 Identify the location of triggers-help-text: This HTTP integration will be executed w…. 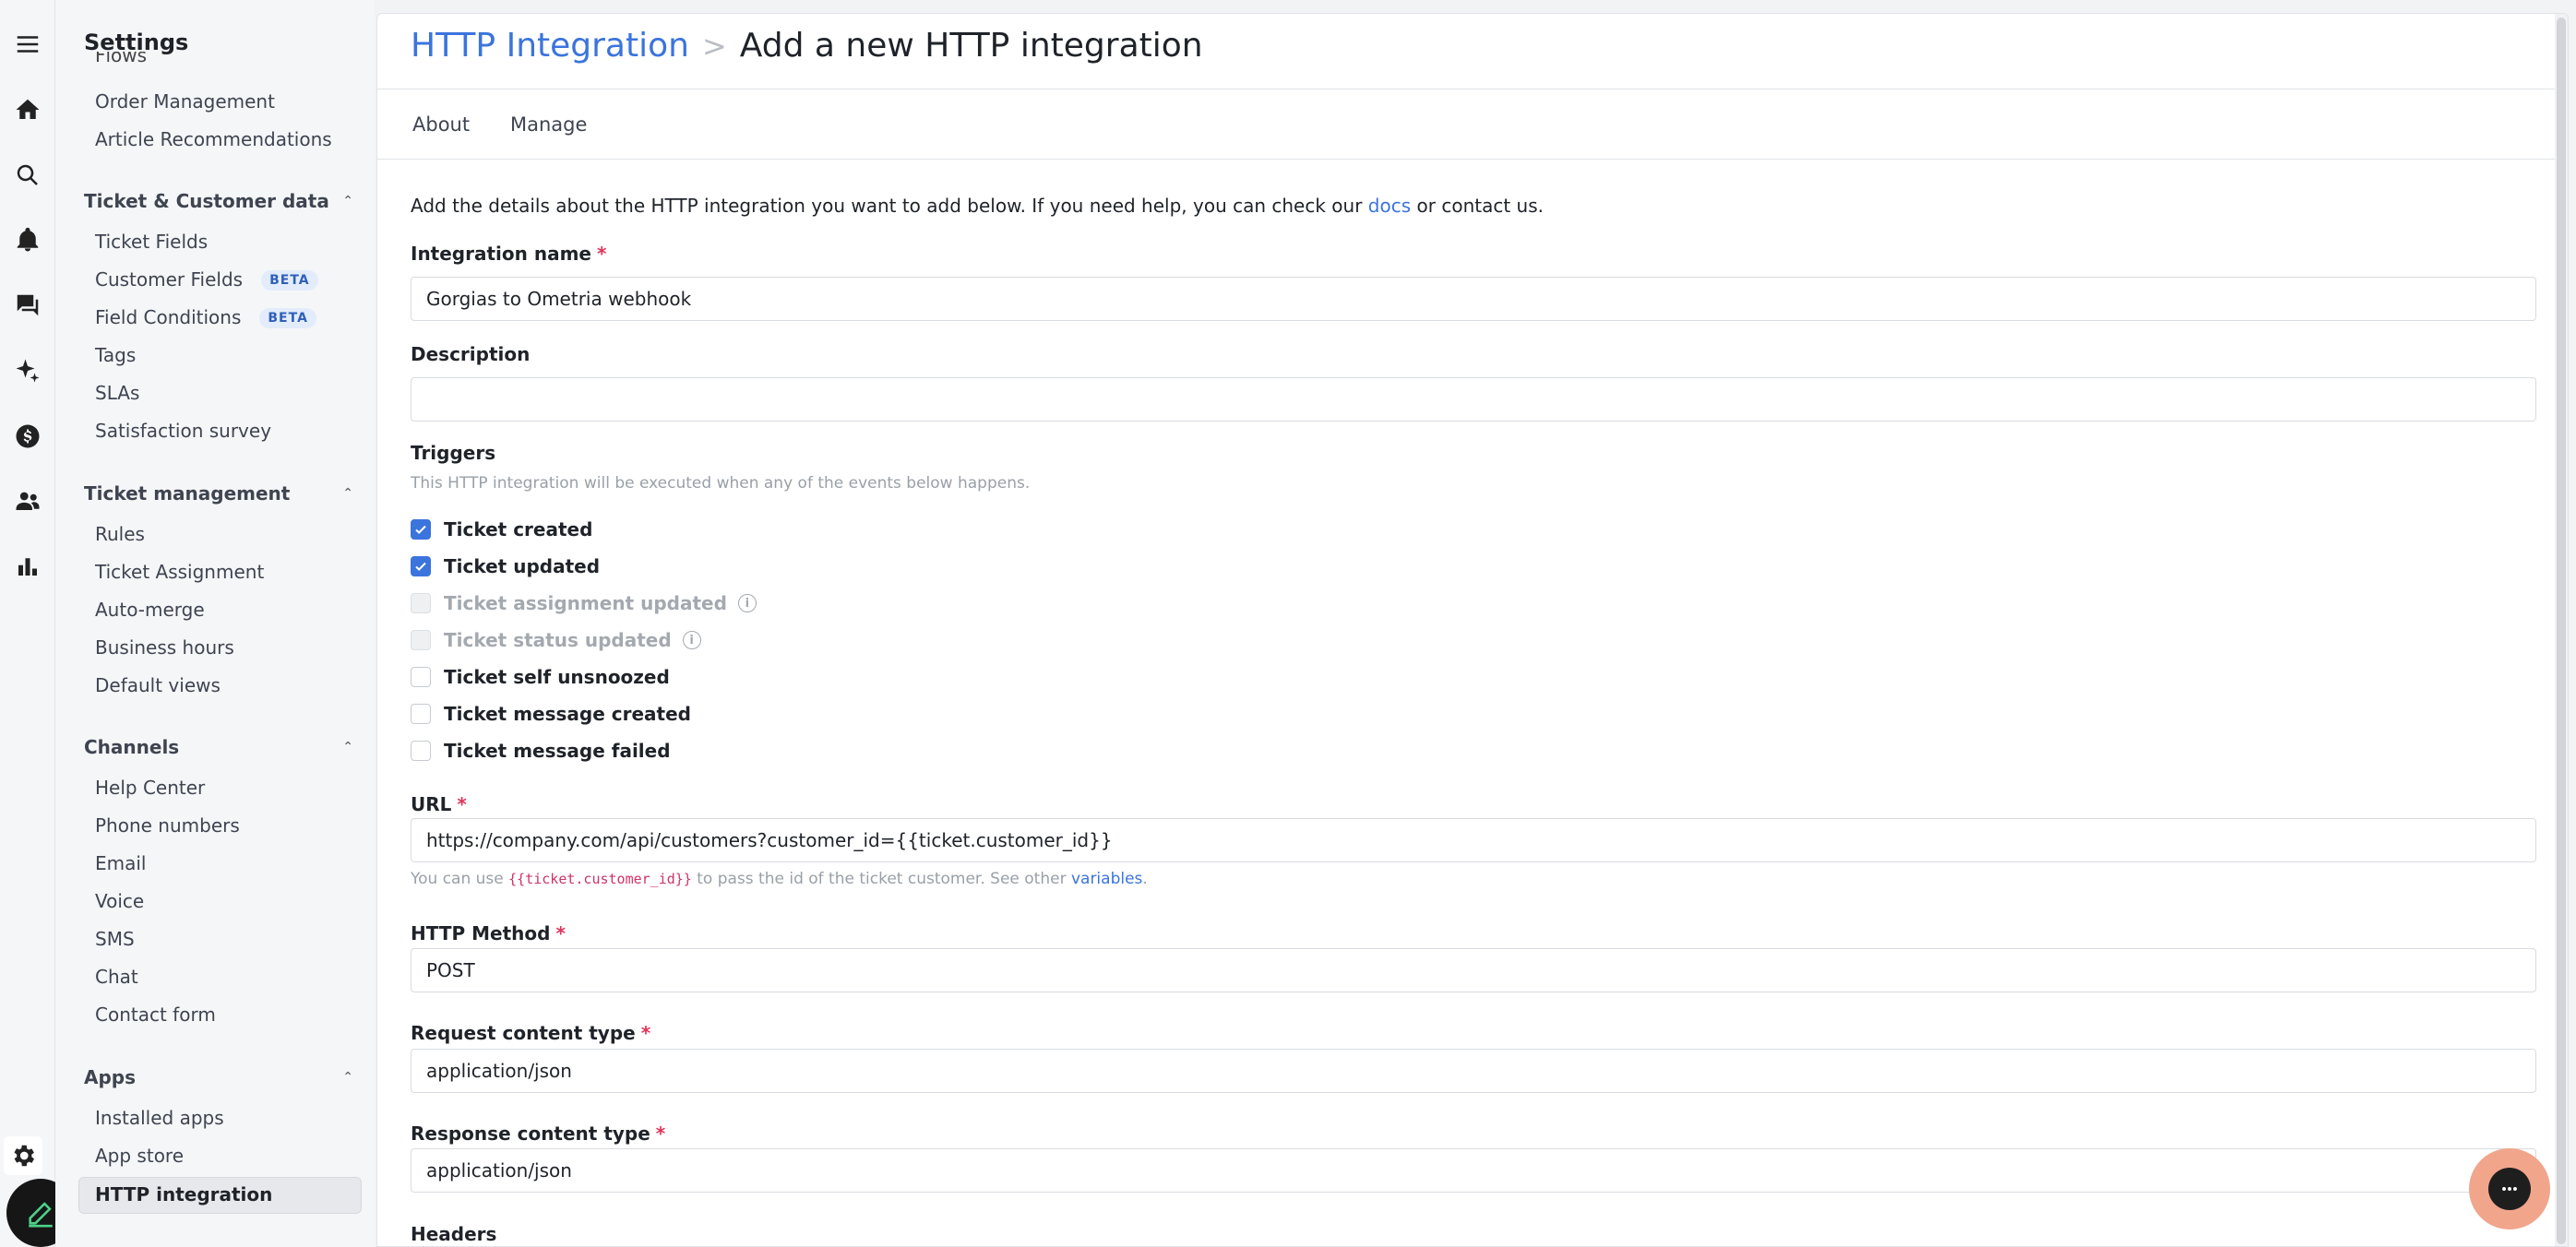
(721, 484).